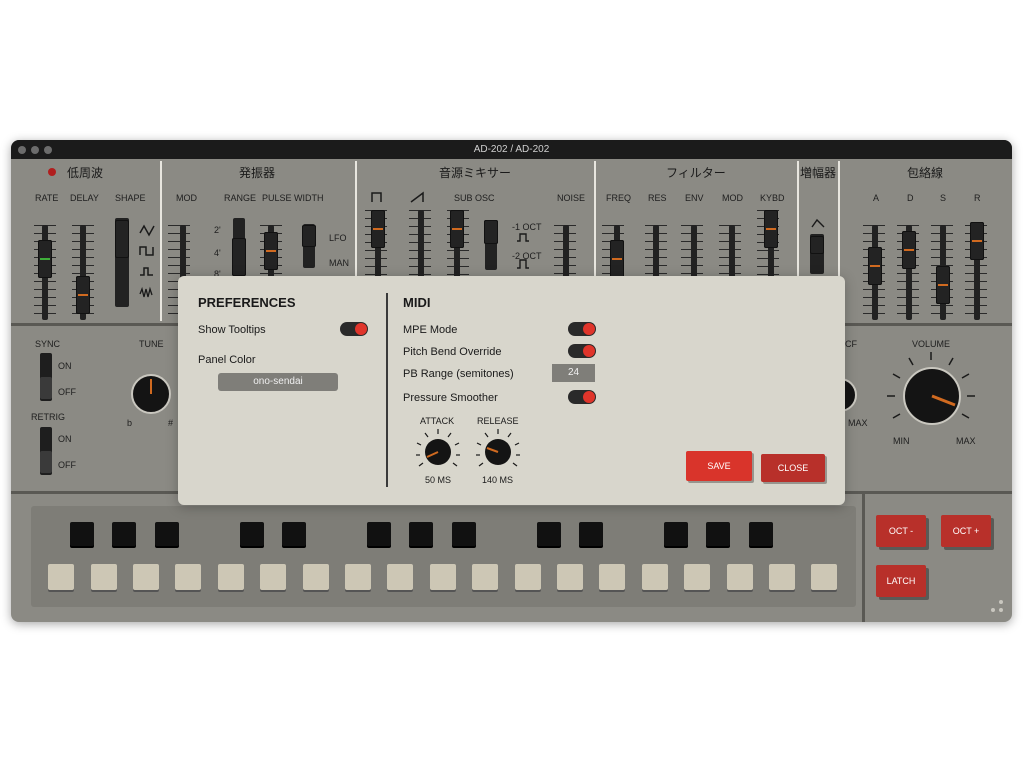 The width and height of the screenshot is (1024, 768). I want to click on attack-slider, so click(875, 266).